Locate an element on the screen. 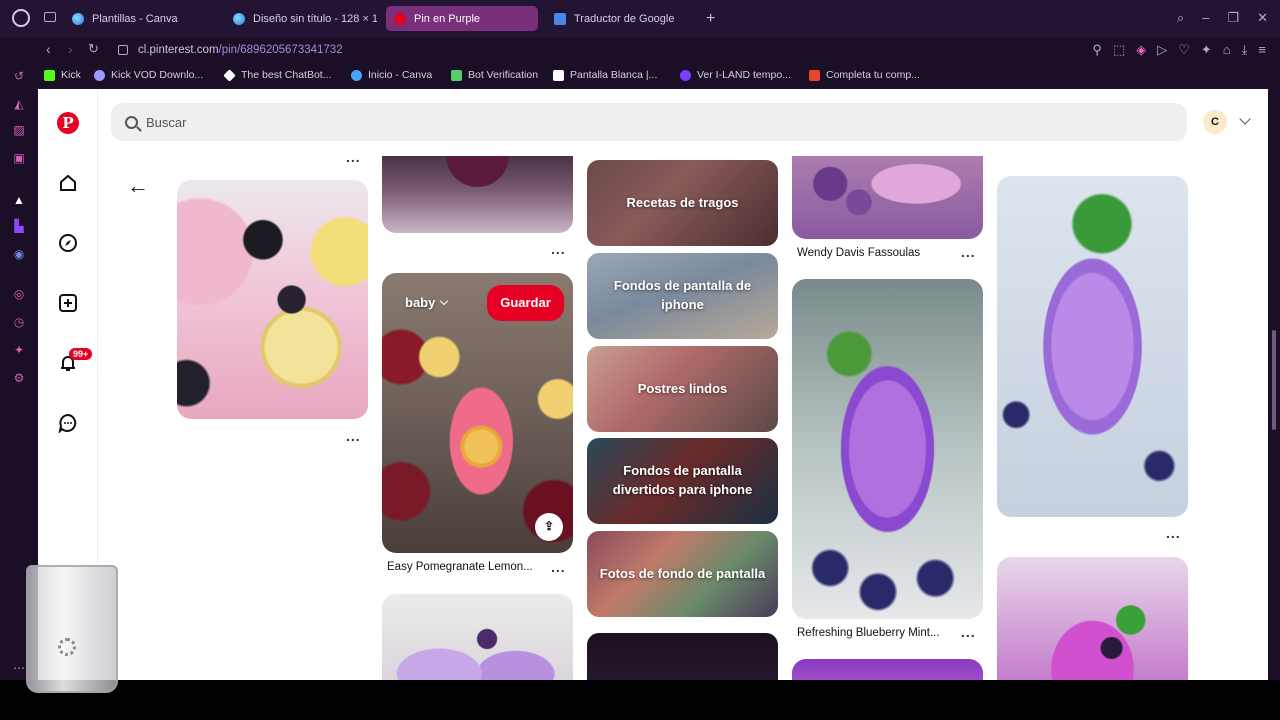  grape-drink-pin is located at coordinates (887, 193).